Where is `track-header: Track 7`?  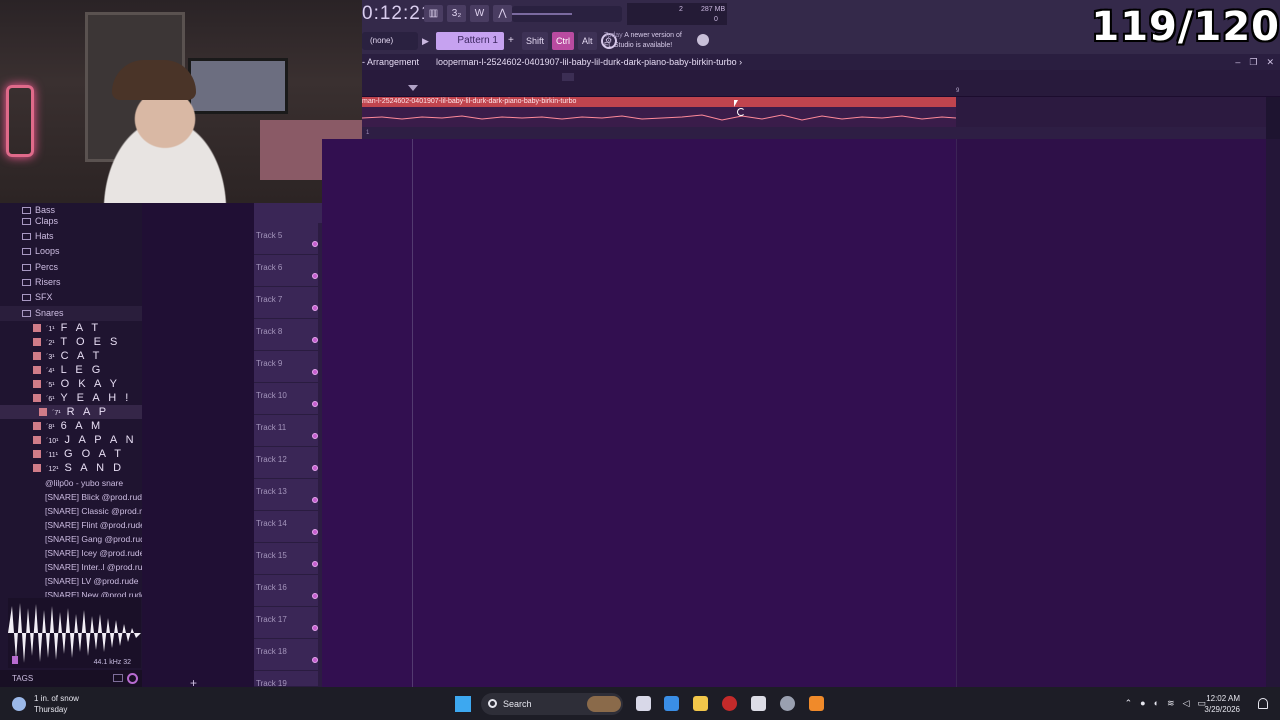 track-header: Track 7 is located at coordinates (288, 303).